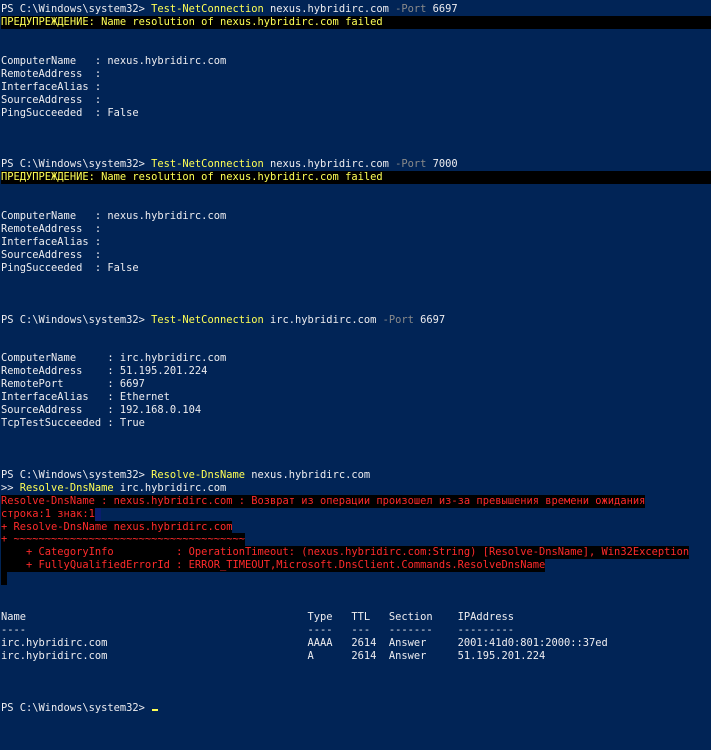 This screenshot has height=750, width=711. I want to click on console-text: RemoteAddress :, so click(51, 73).